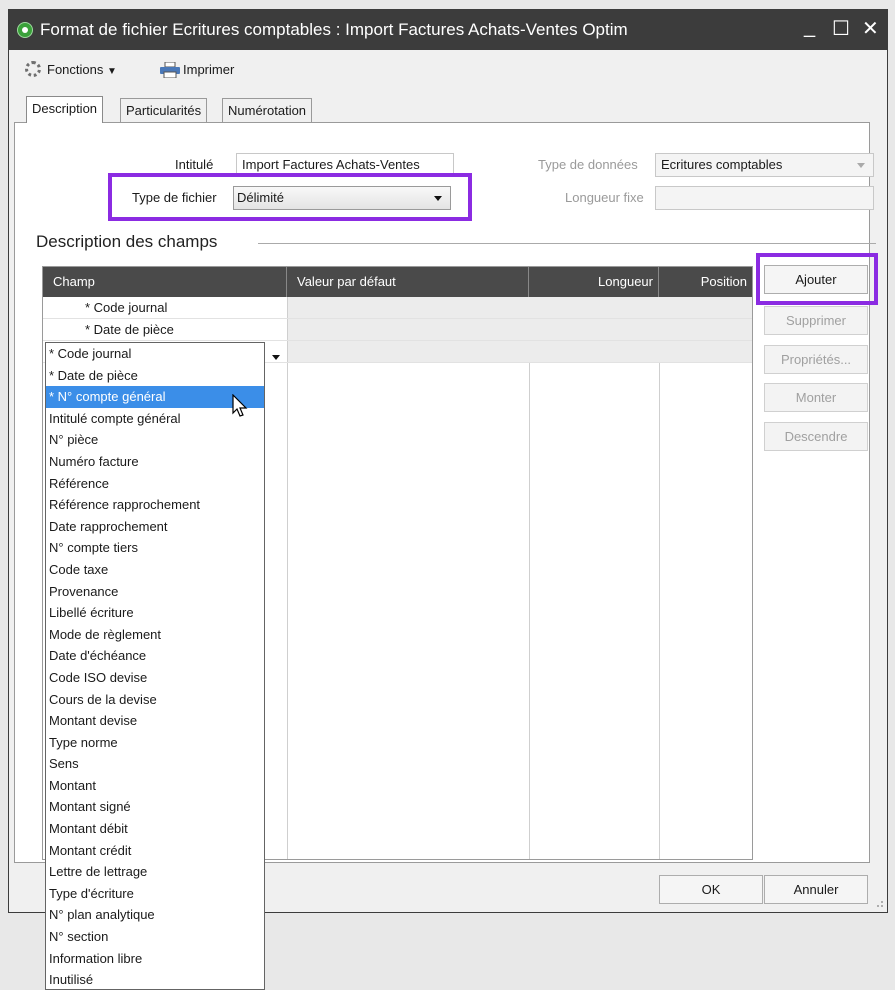 The image size is (895, 990). I want to click on fonctions-menu: Fonctions ▼, so click(82, 69).